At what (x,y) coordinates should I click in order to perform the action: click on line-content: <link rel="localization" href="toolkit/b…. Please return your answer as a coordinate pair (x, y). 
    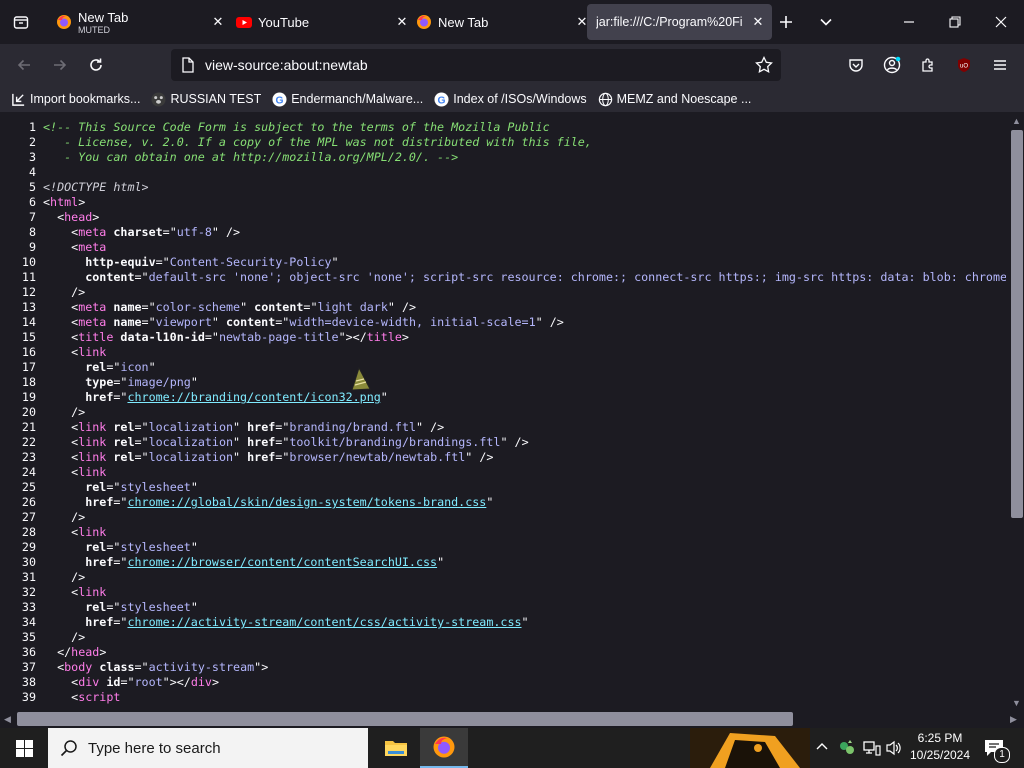
    Looking at the image, I should click on (285, 442).